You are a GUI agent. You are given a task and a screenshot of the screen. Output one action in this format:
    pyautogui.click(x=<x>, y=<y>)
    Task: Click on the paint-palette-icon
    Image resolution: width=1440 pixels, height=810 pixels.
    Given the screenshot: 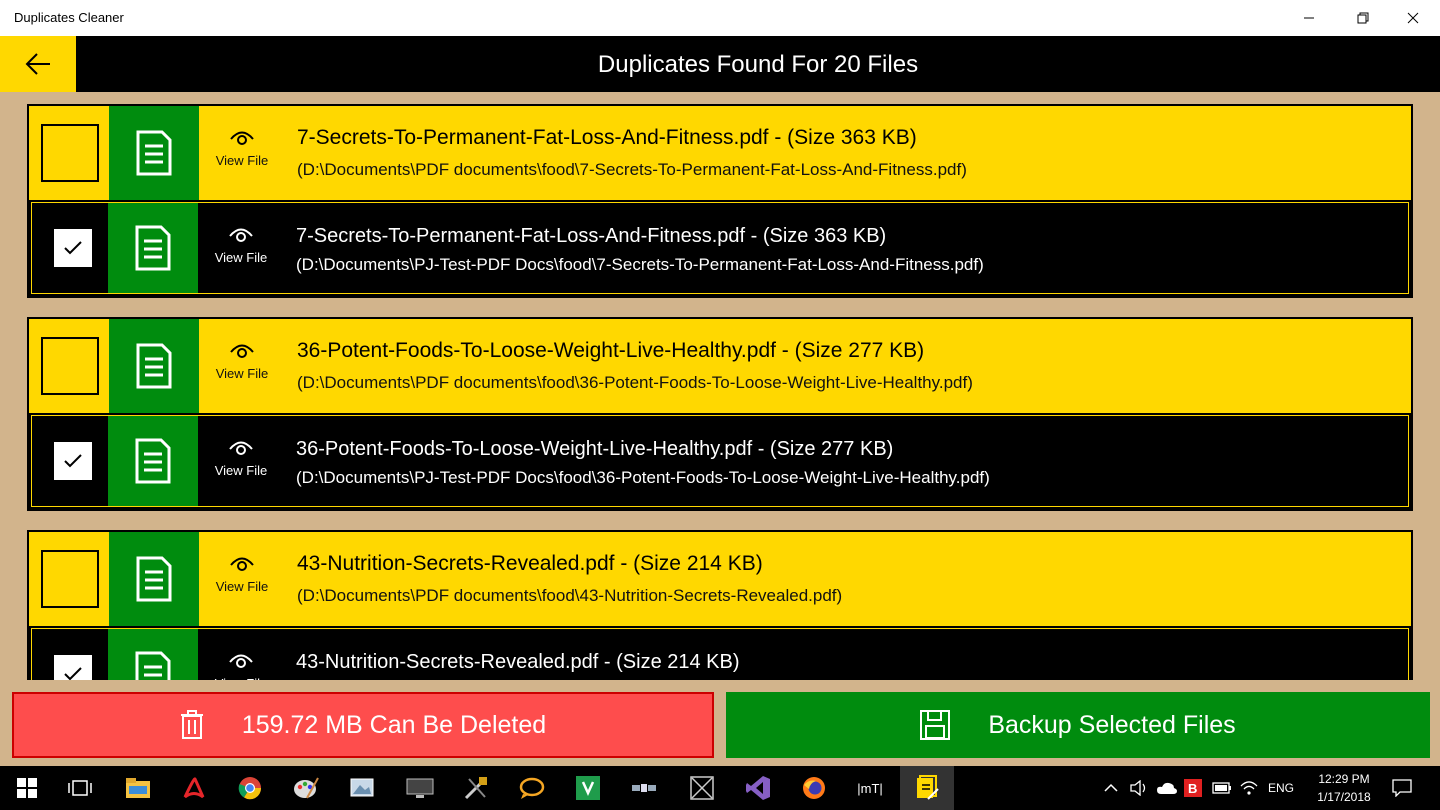 What is the action you would take?
    pyautogui.click(x=306, y=788)
    